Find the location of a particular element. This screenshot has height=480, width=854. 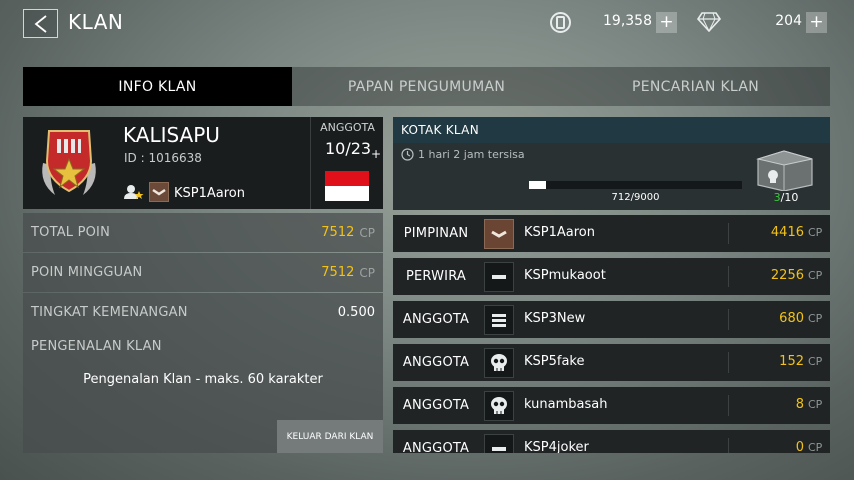

stat-value: 0.500 is located at coordinates (356, 312).